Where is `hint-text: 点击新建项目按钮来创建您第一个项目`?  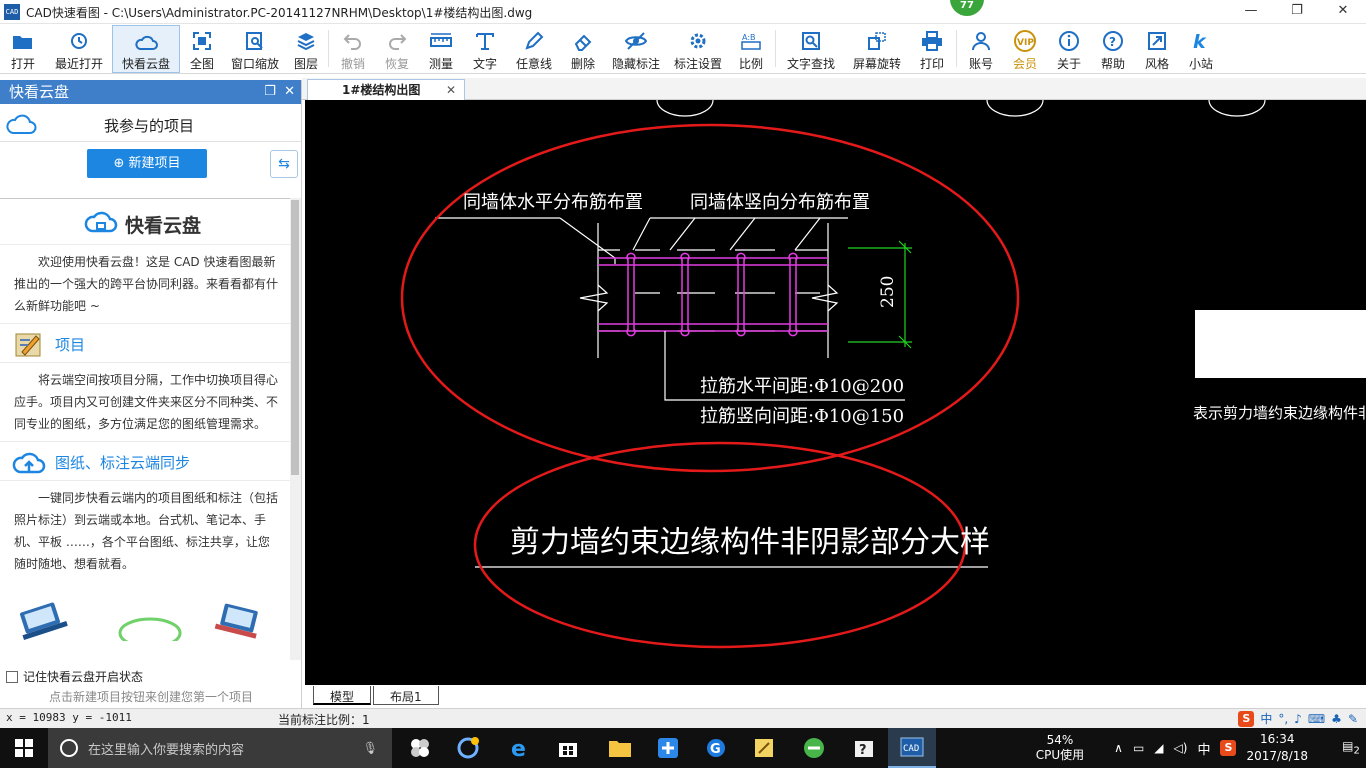
hint-text: 点击新建项目按钮来创建您第一个项目 is located at coordinates (150, 697).